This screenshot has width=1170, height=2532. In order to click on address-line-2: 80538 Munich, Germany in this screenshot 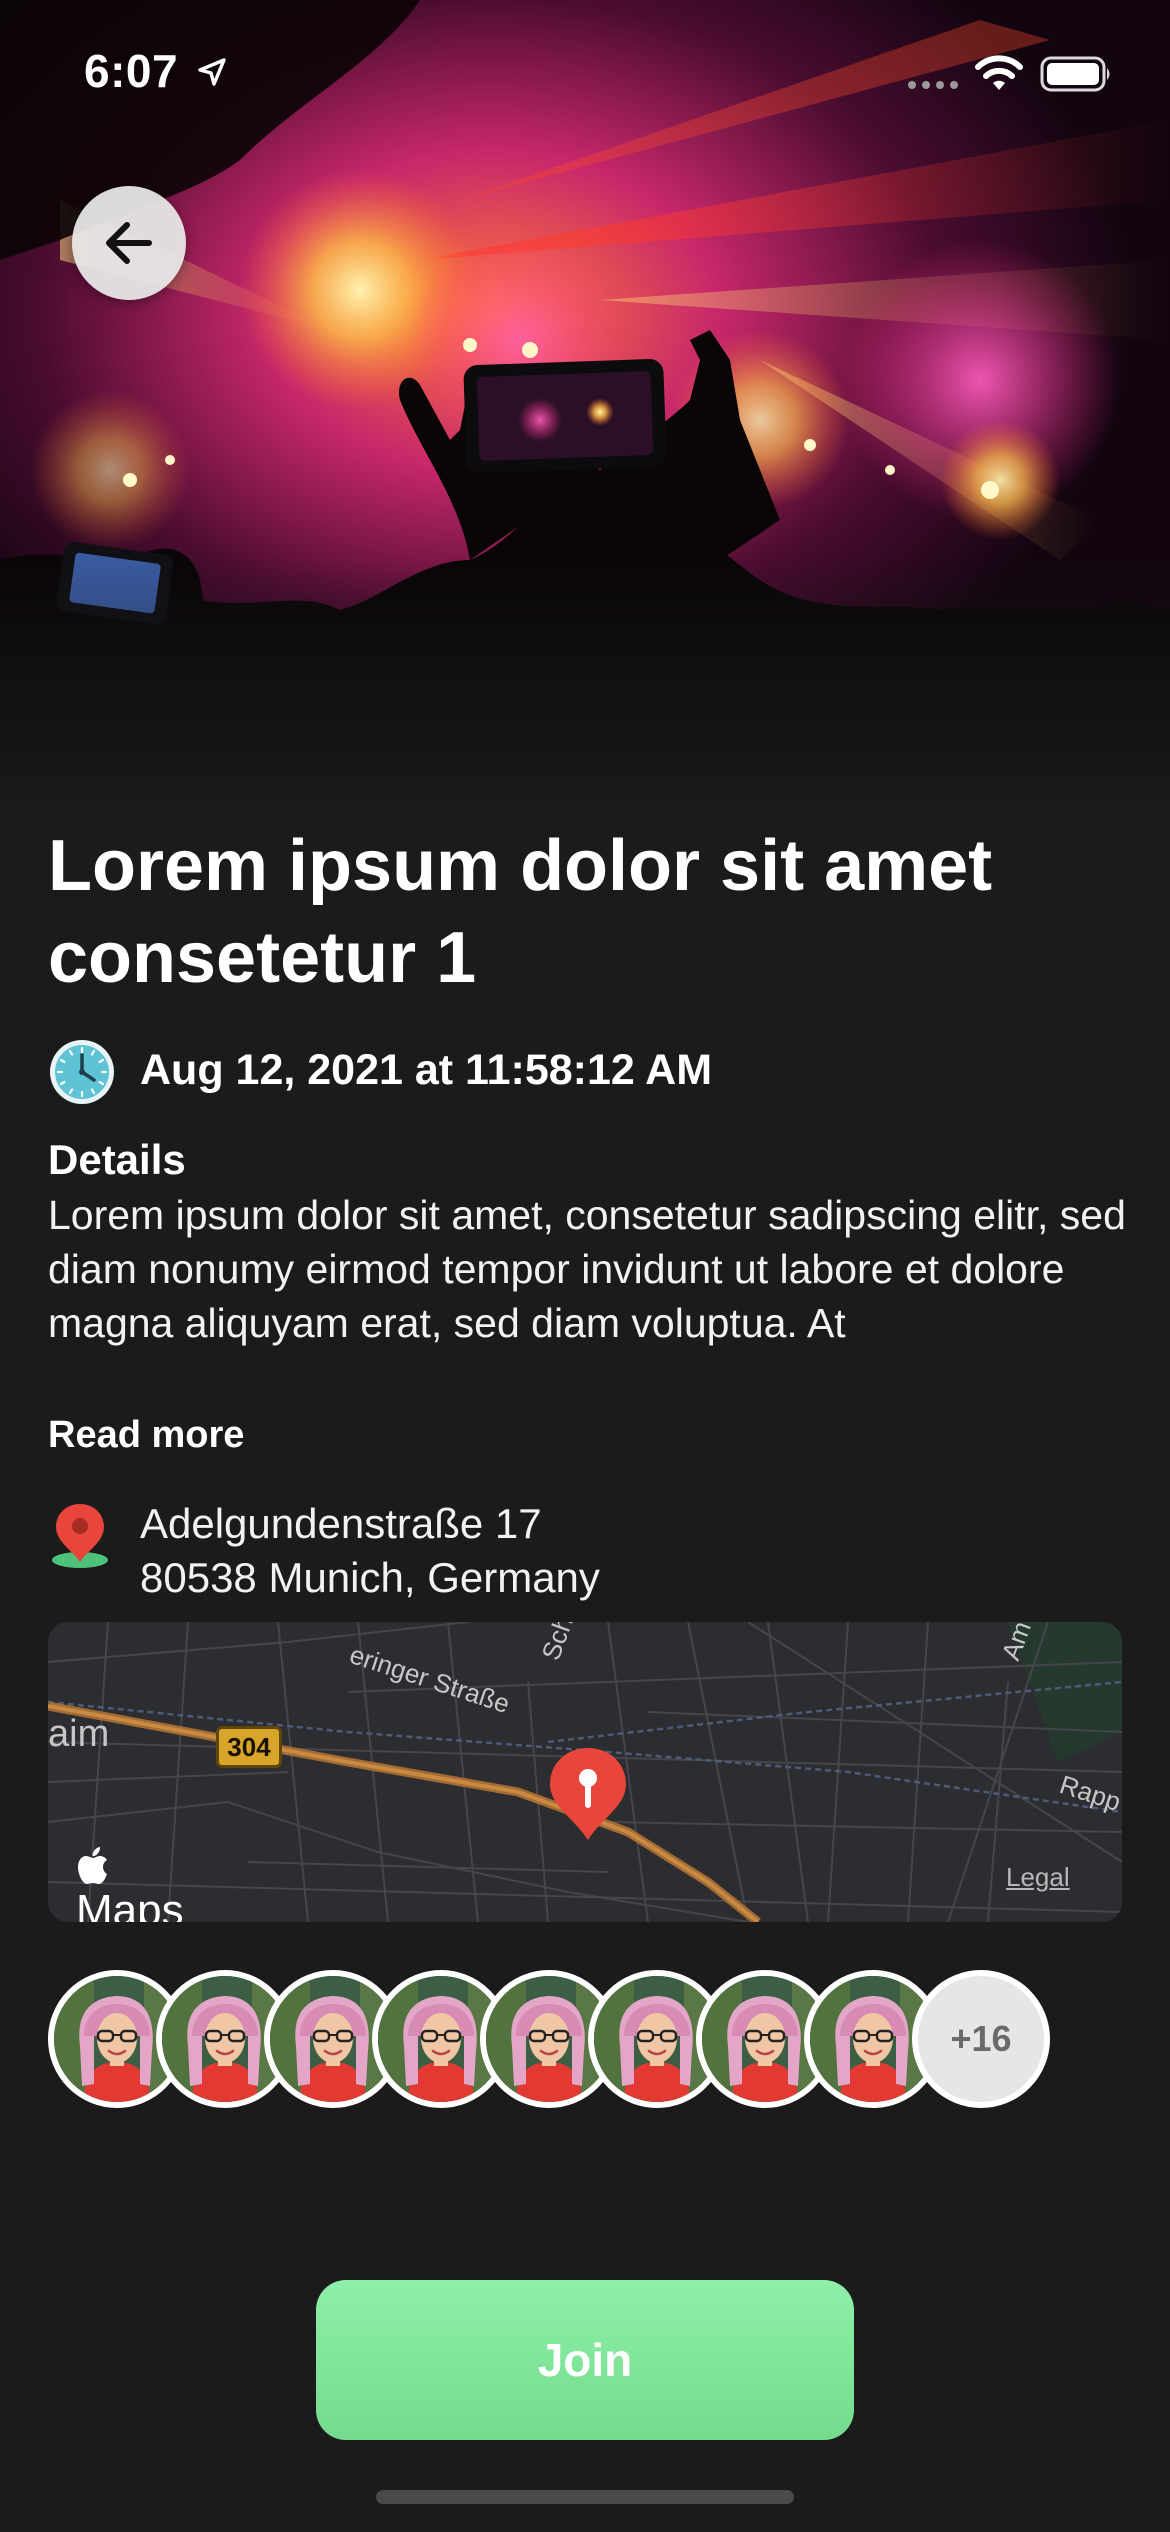, I will do `click(370, 1577)`.